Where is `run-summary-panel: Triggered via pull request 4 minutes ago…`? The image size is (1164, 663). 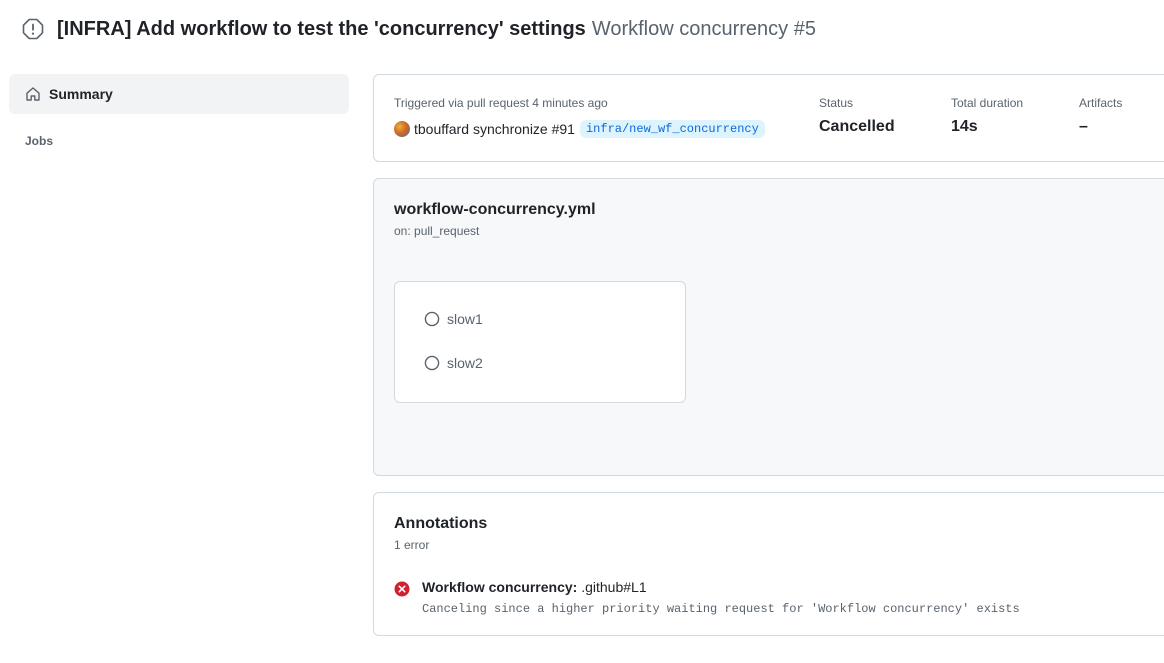 run-summary-panel: Triggered via pull request 4 minutes ago… is located at coordinates (768, 118).